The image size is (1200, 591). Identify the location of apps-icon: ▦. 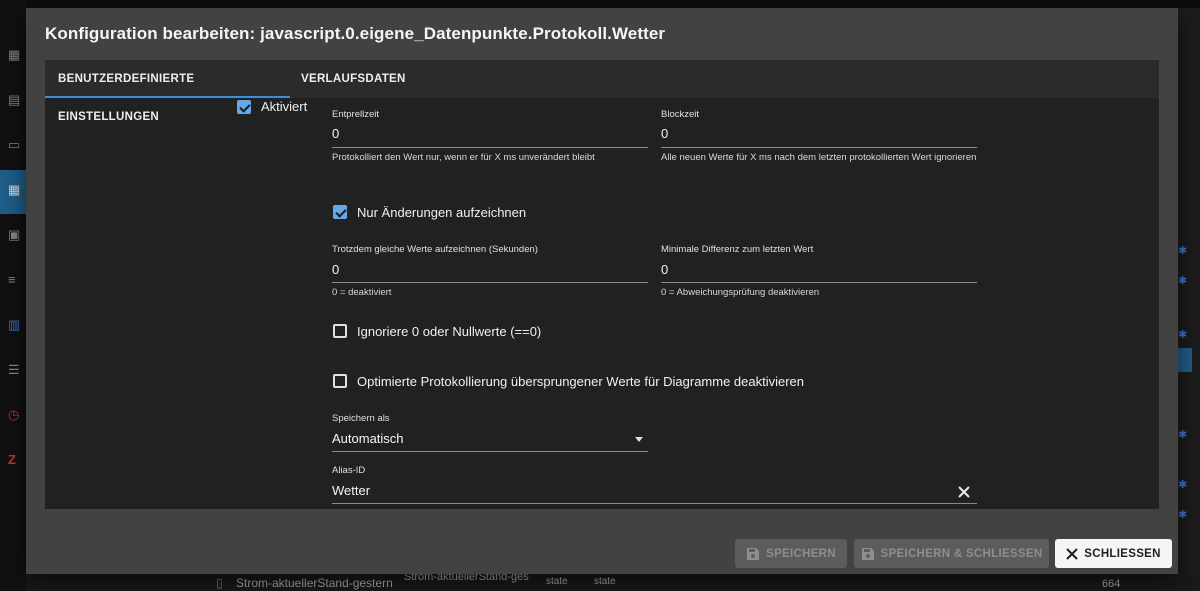
(15, 55).